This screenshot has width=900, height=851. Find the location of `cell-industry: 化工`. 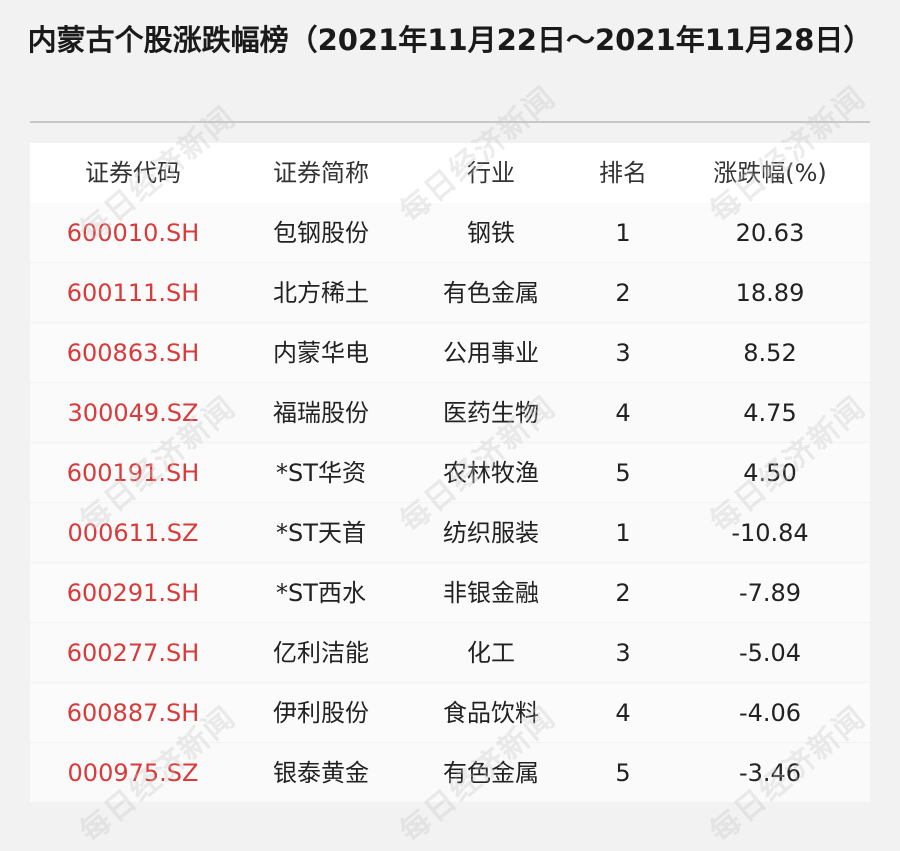

cell-industry: 化工 is located at coordinates (491, 653).